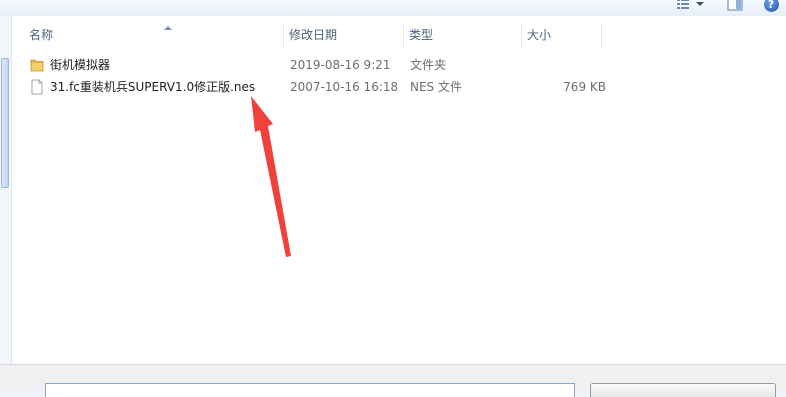 This screenshot has height=397, width=786. I want to click on navigation-scrollbar, so click(5, 189).